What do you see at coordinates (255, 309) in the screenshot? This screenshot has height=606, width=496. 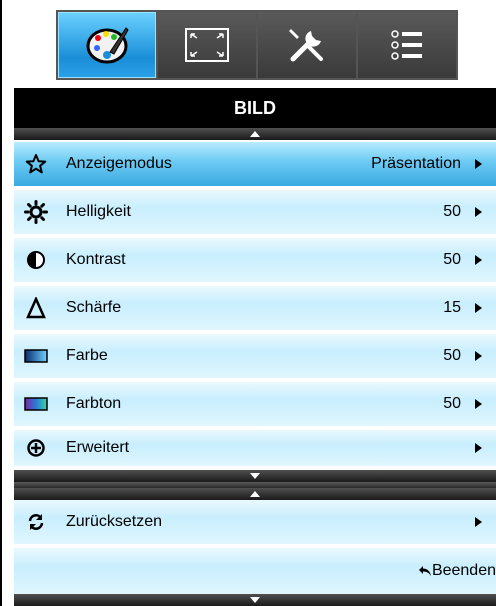 I see `menu-item-schaerfe: Schärfe 15` at bounding box center [255, 309].